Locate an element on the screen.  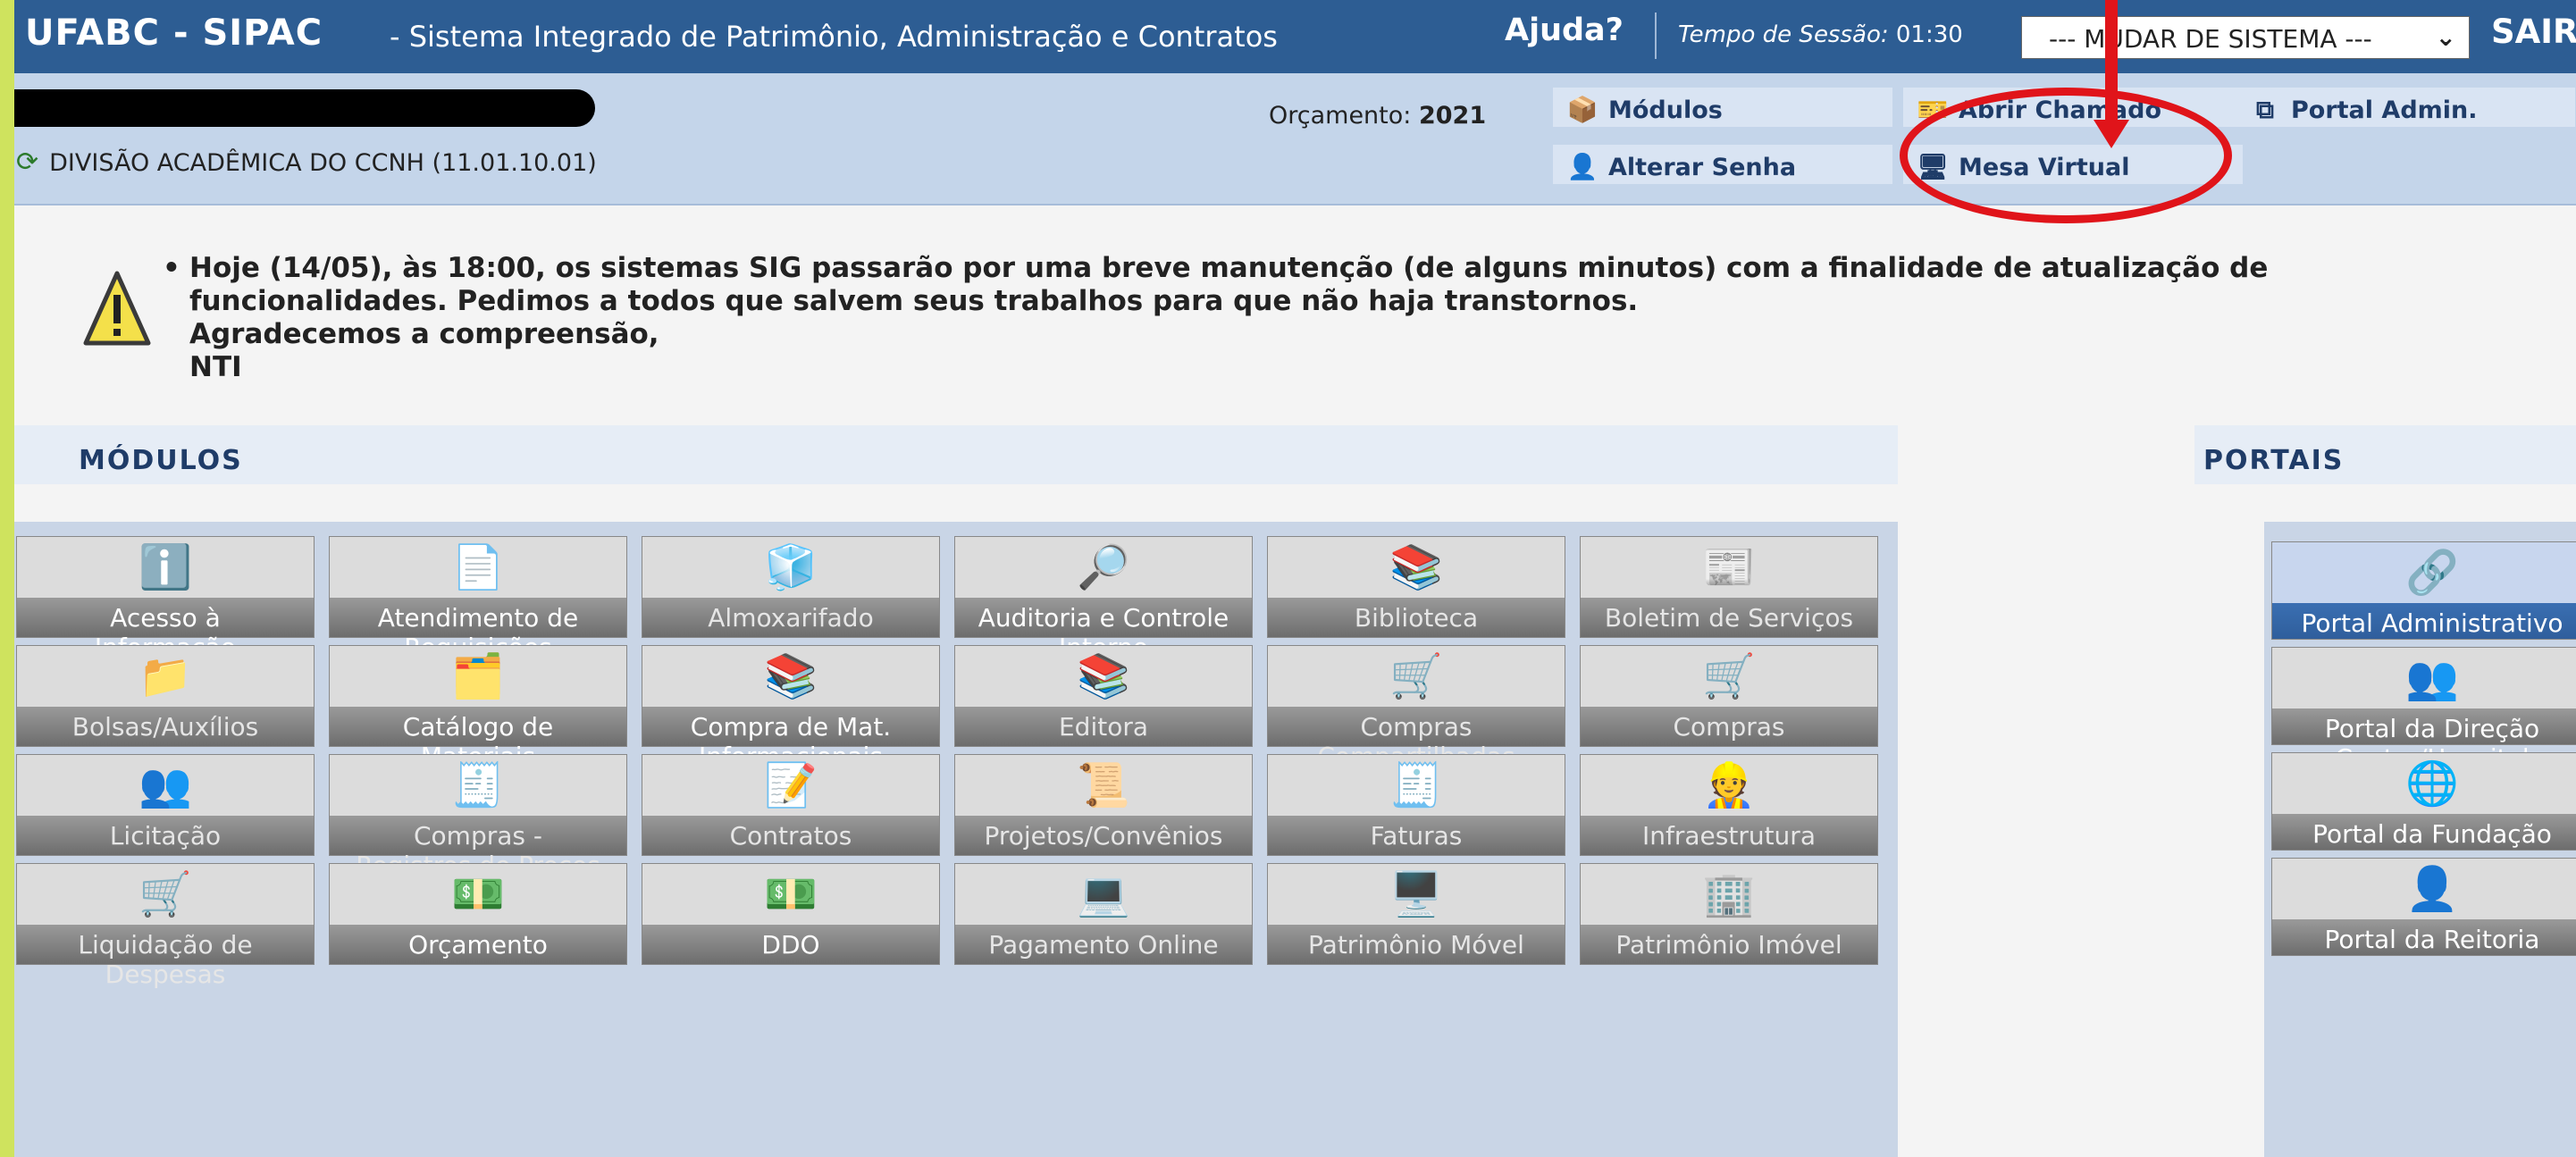
module-label-line: Contratos is located at coordinates (790, 836).